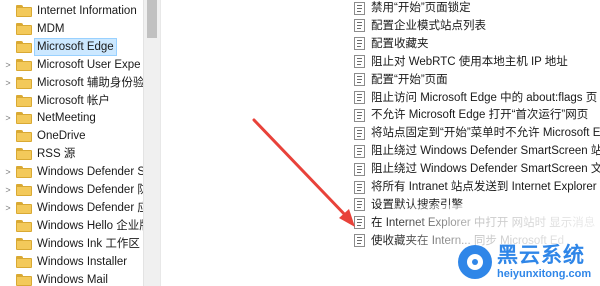  Describe the element at coordinates (400, 43) in the screenshot. I see `policy-setting-label: 配置收藏夹` at that location.